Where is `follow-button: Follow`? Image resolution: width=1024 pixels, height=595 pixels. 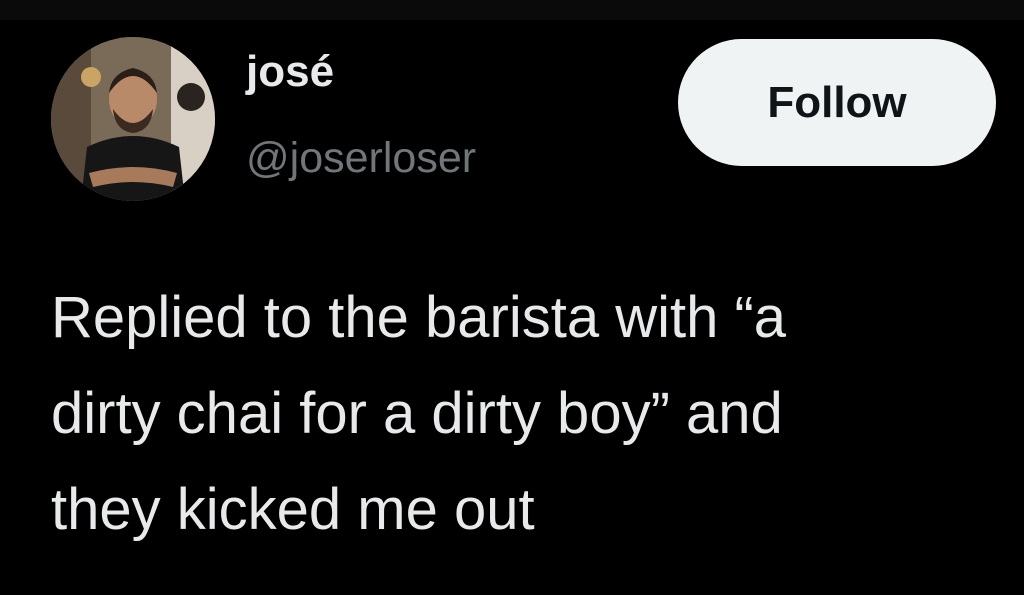 follow-button: Follow is located at coordinates (837, 102).